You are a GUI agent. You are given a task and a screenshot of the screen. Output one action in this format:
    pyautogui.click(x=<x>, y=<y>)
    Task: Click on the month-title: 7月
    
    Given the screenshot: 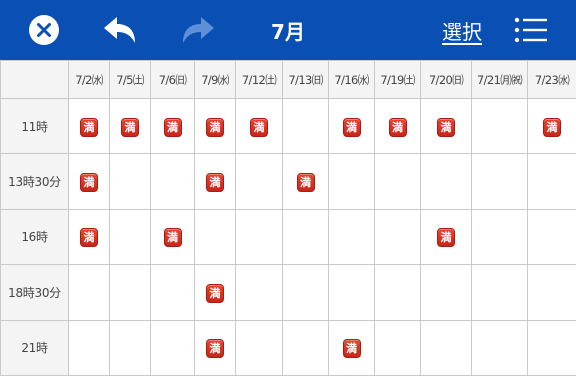 What is the action you would take?
    pyautogui.click(x=288, y=31)
    